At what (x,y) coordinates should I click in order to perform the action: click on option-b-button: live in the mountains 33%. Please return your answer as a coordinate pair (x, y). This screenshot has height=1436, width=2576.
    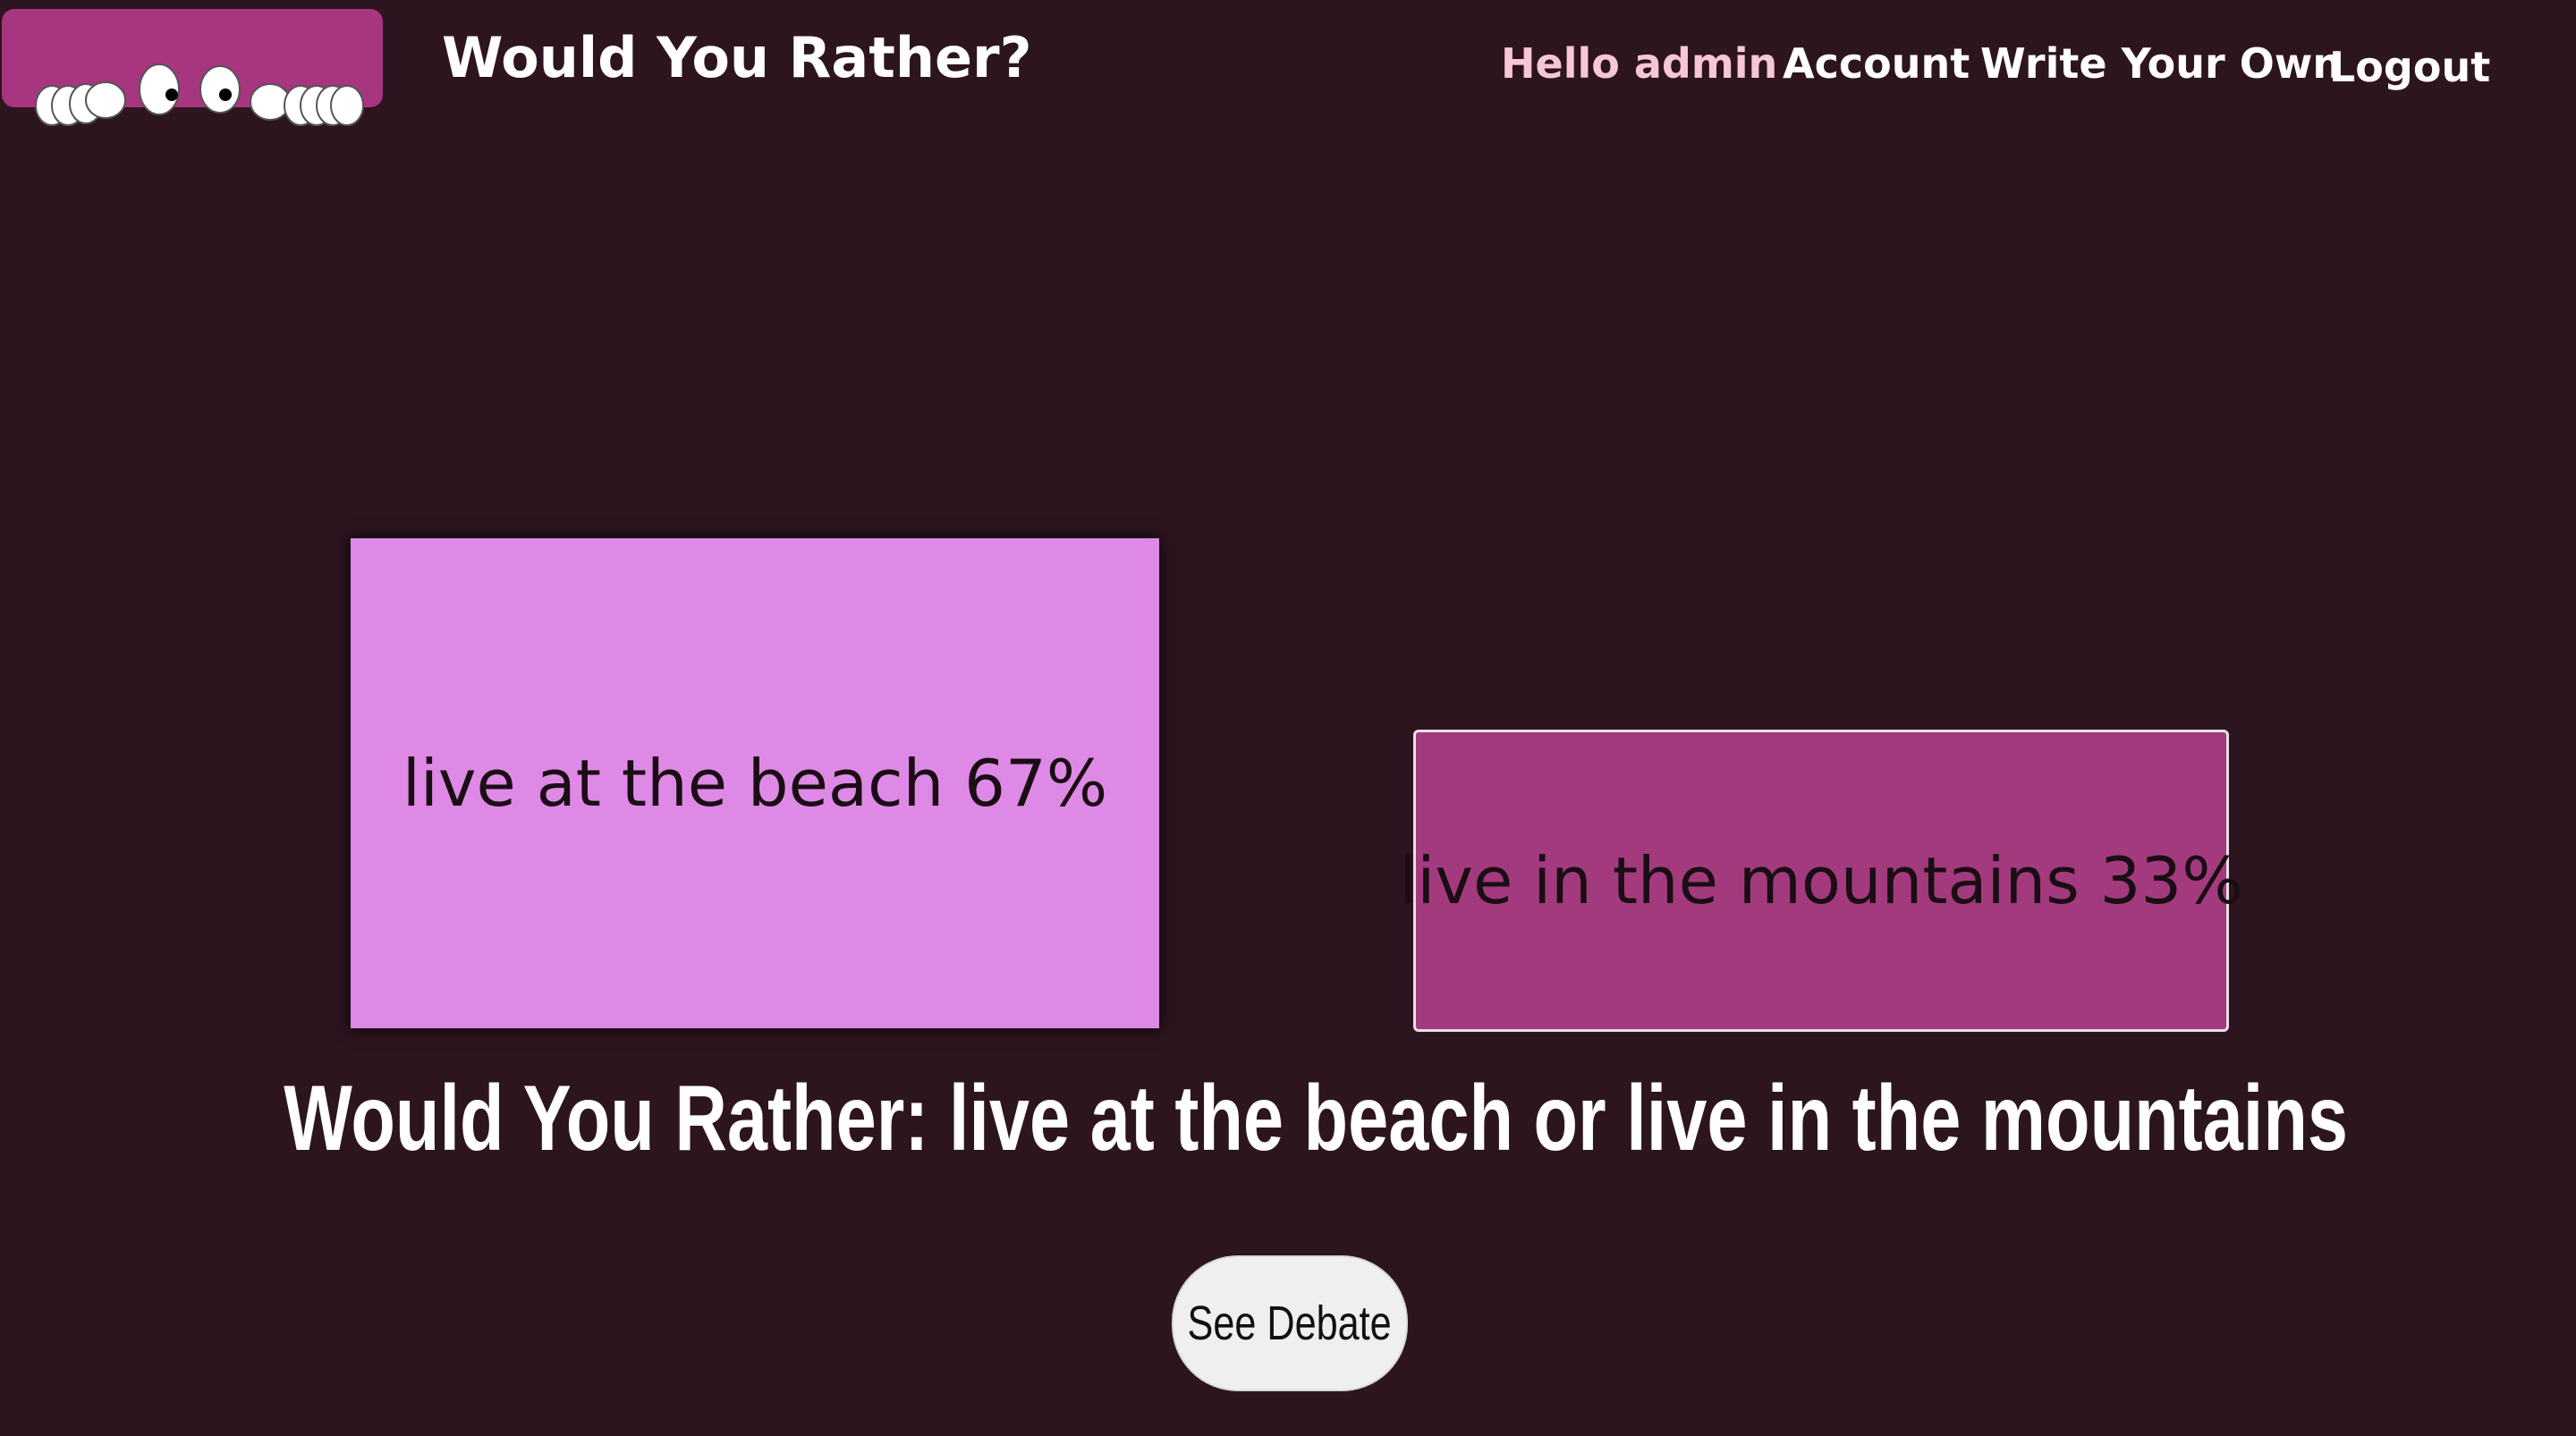
    Looking at the image, I should click on (1821, 881).